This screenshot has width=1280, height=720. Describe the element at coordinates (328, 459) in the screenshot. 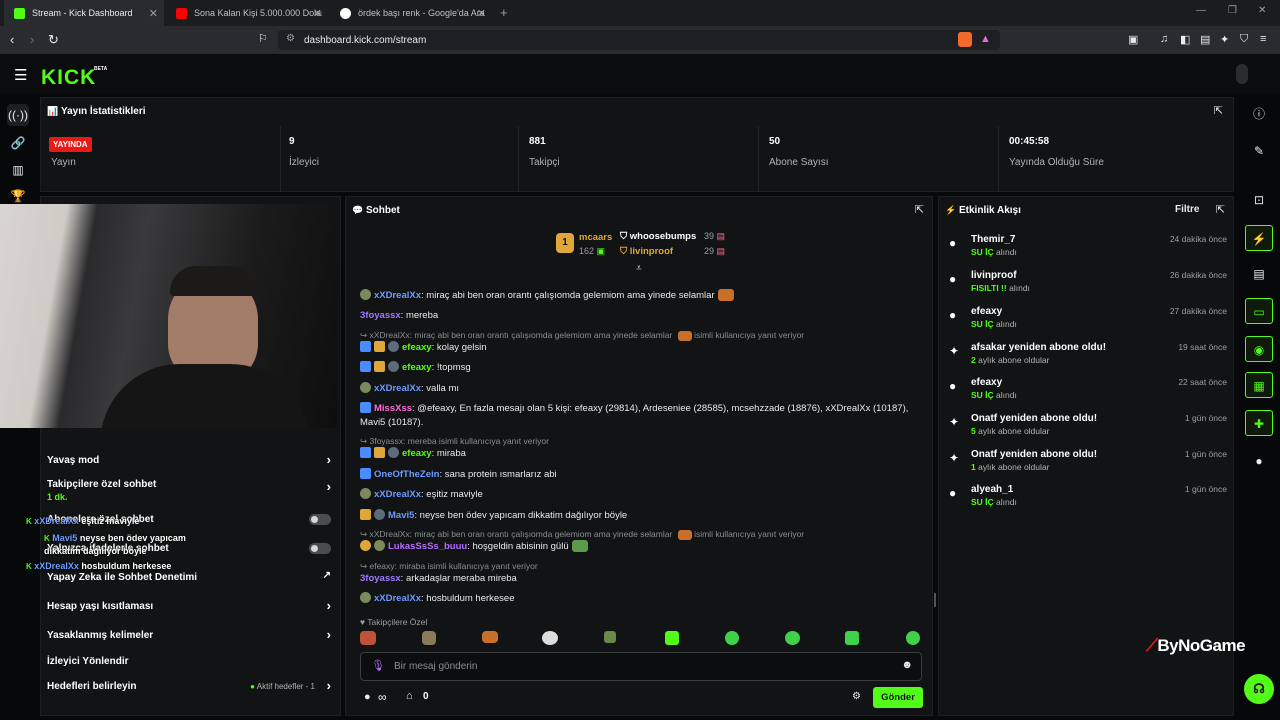

I see `chevron-right-icon: ›` at that location.